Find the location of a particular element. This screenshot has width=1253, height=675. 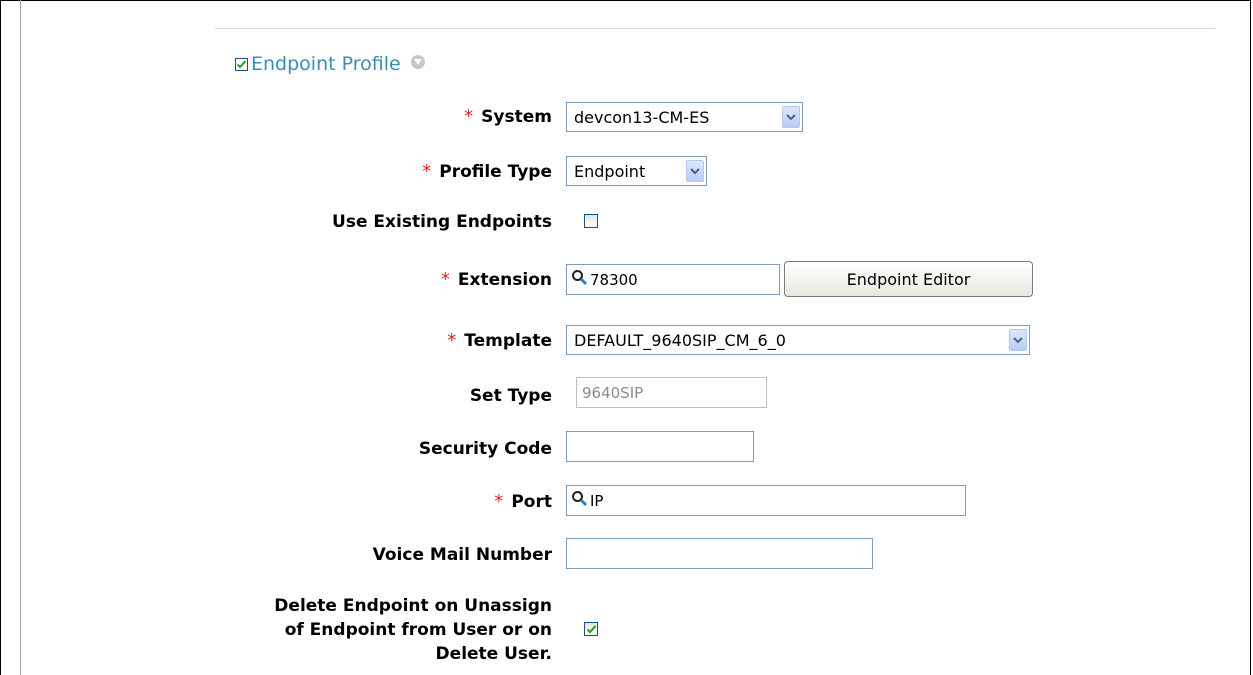

panel-divider is located at coordinates (20, 337).